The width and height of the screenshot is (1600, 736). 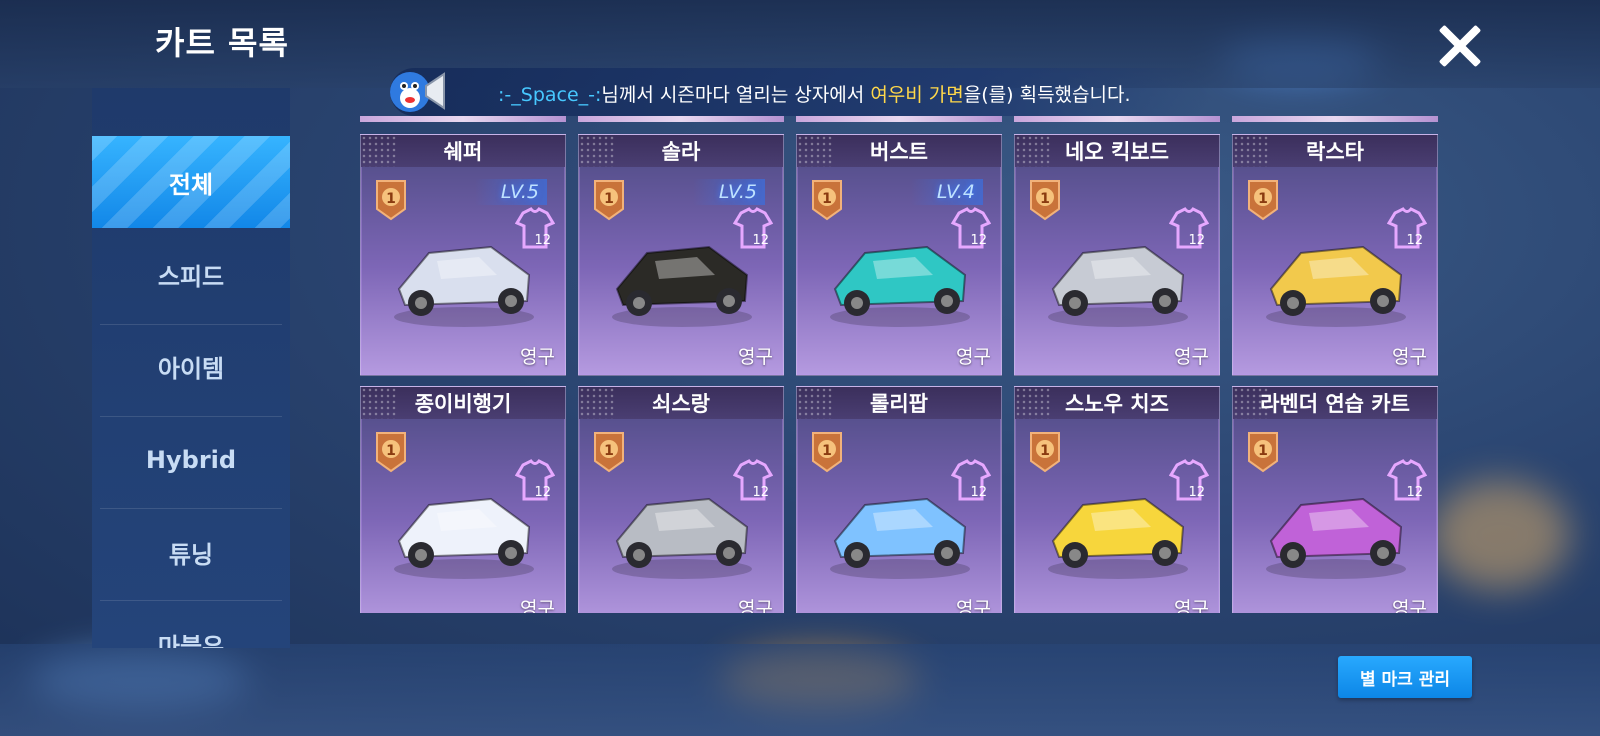 What do you see at coordinates (1335, 403) in the screenshot?
I see `kart-name: 라벤더 연습 카트` at bounding box center [1335, 403].